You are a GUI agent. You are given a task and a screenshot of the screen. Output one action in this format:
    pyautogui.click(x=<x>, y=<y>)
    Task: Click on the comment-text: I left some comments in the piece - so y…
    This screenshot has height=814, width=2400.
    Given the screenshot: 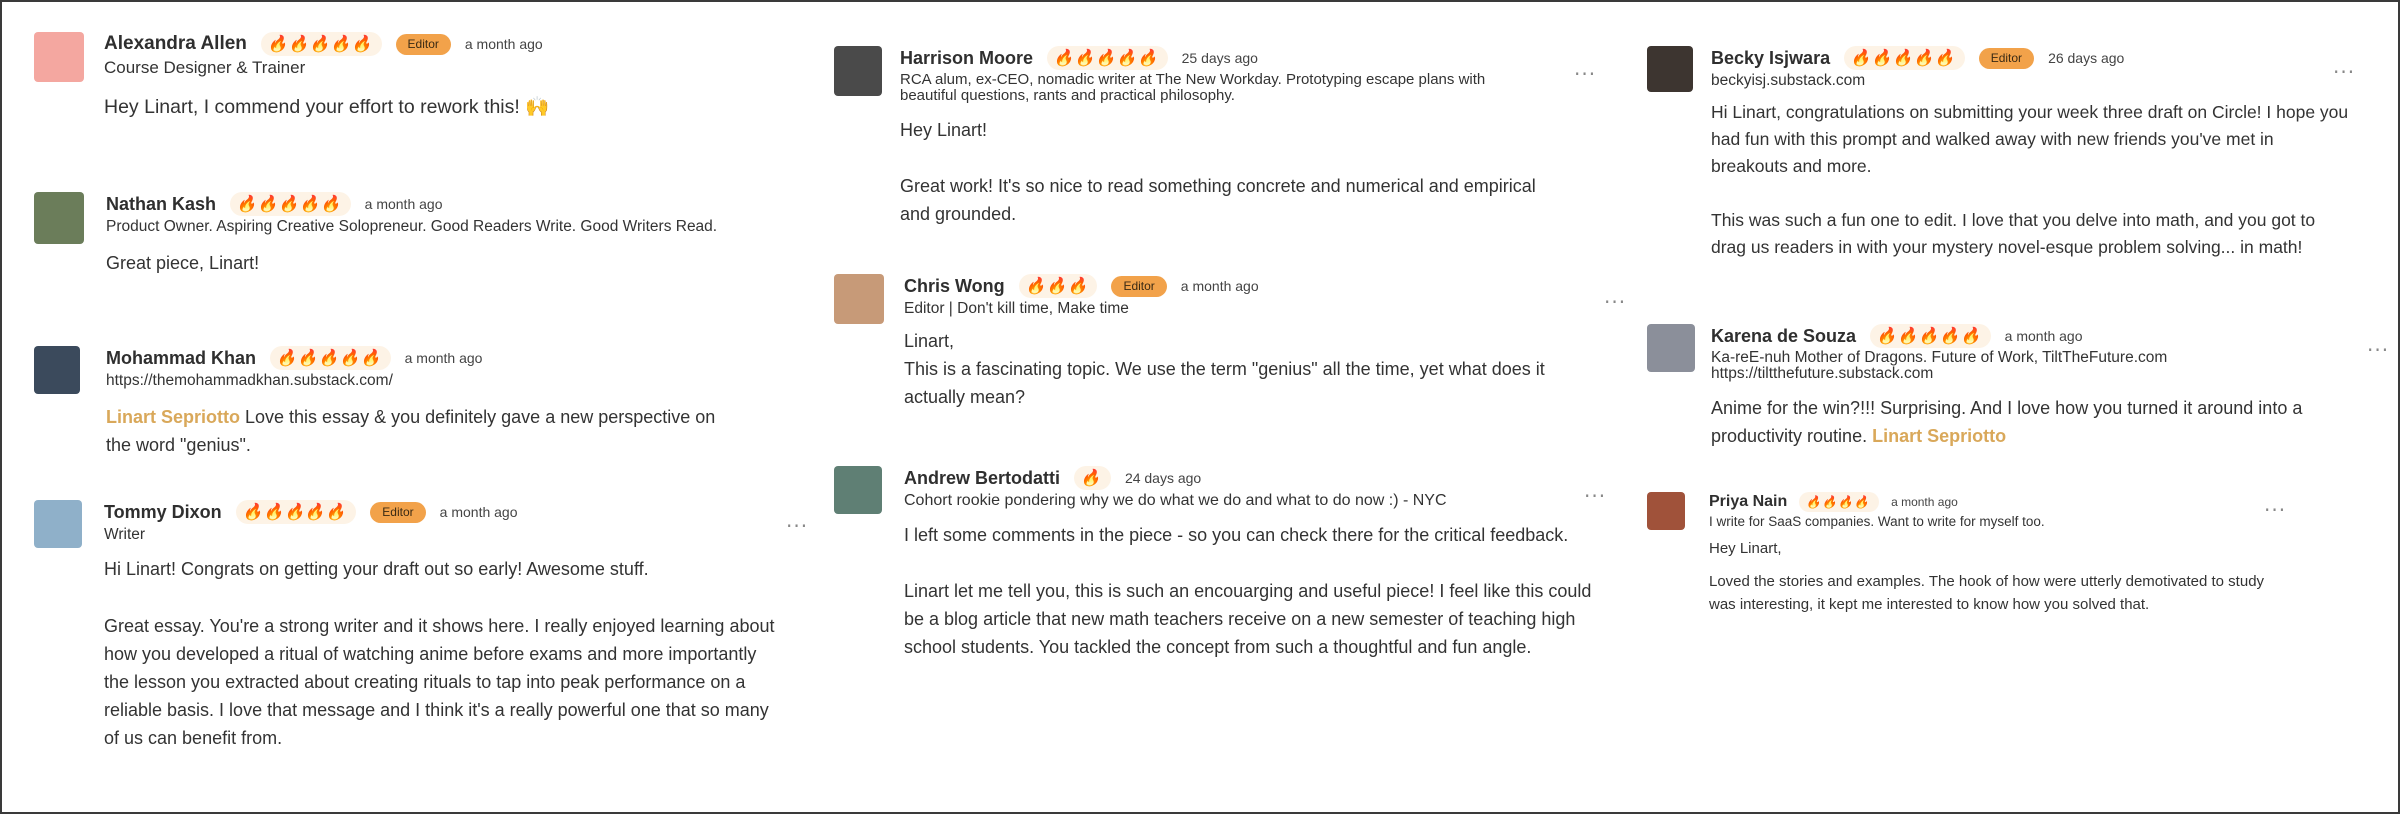 What is the action you would take?
    pyautogui.click(x=1248, y=591)
    